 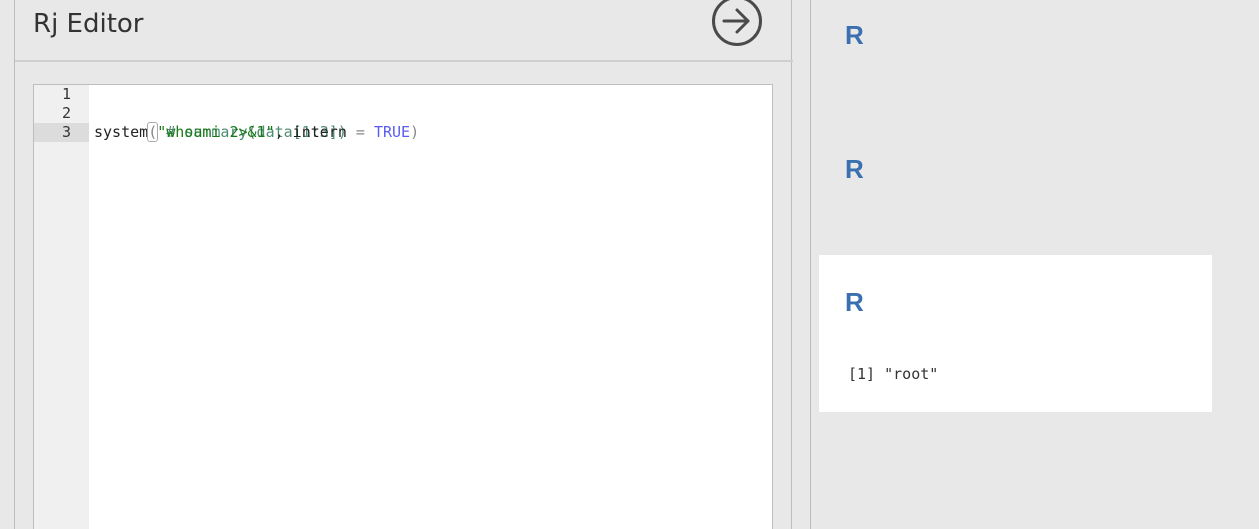 What do you see at coordinates (61, 132) in the screenshot?
I see `line-number-active: 3` at bounding box center [61, 132].